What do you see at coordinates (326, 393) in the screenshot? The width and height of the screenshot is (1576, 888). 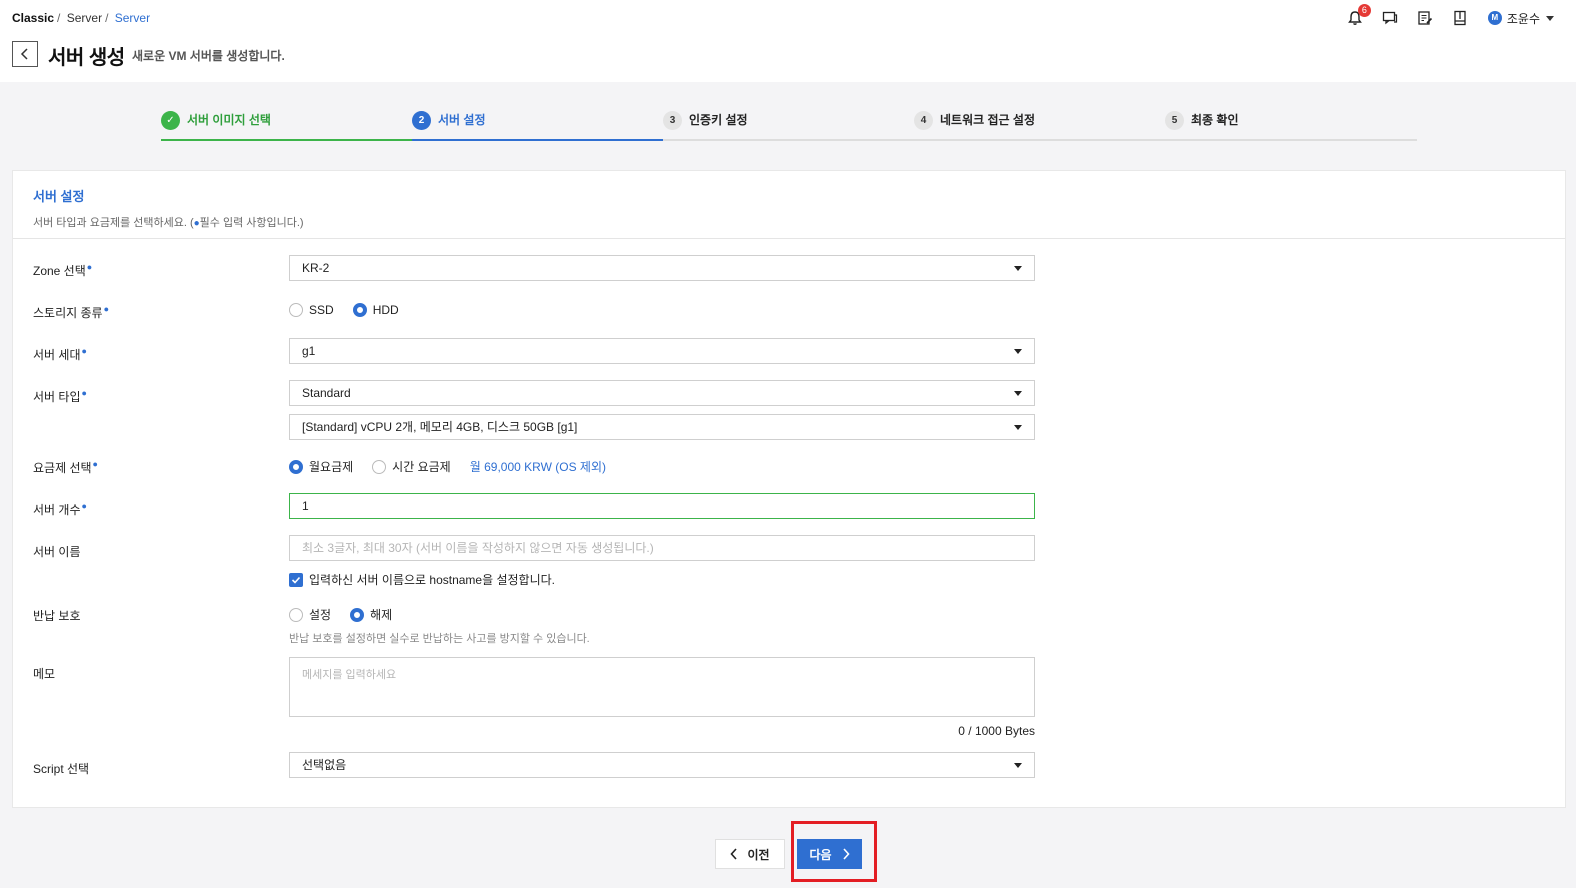 I see `select-value: Standard` at bounding box center [326, 393].